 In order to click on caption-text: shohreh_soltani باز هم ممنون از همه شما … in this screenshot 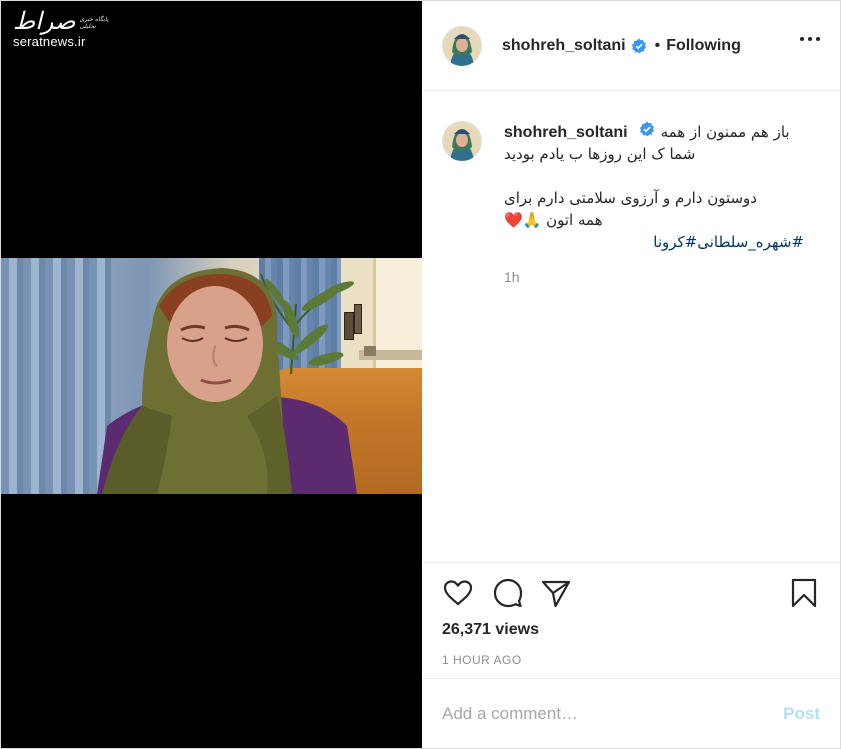, I will do `click(654, 203)`.